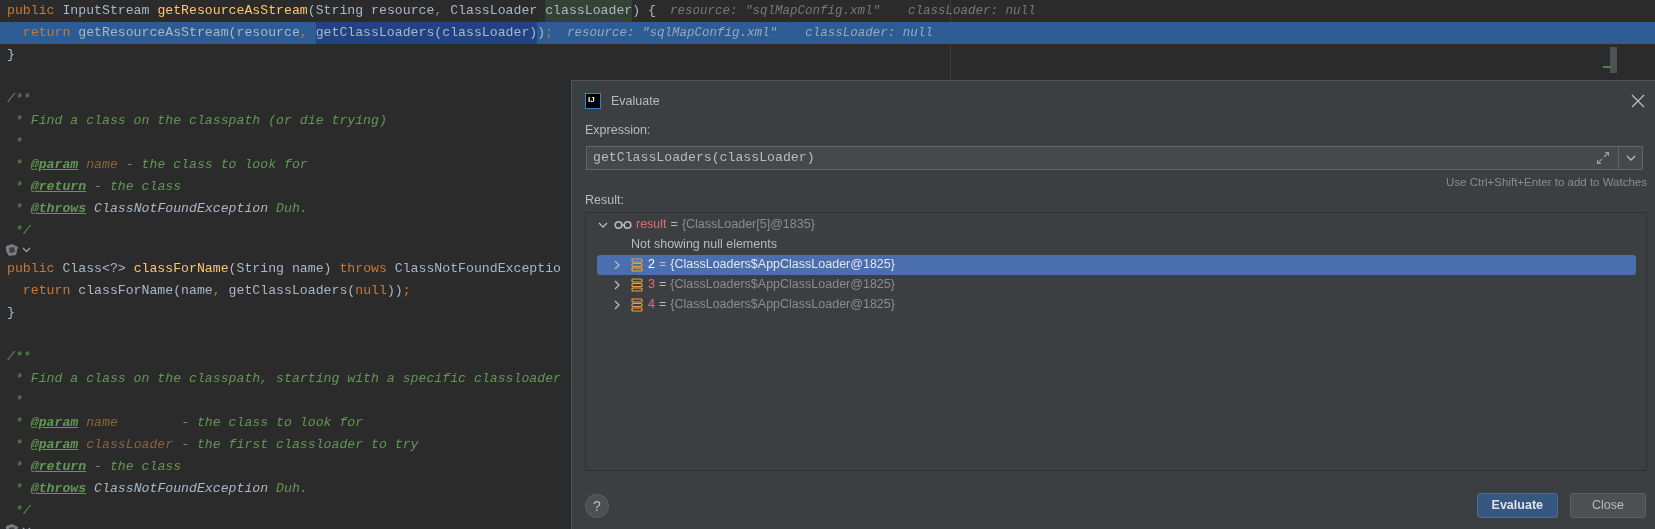  Describe the element at coordinates (1603, 157) in the screenshot. I see `expand-icon` at that location.